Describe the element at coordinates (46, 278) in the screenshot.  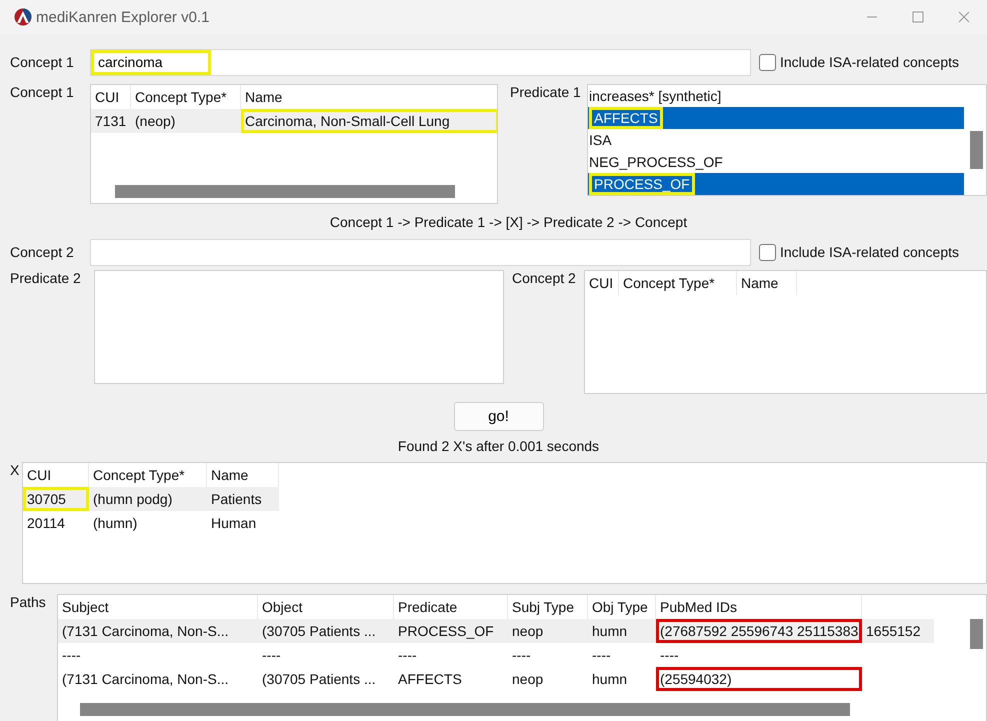
I see `field-label: Predicate 2` at that location.